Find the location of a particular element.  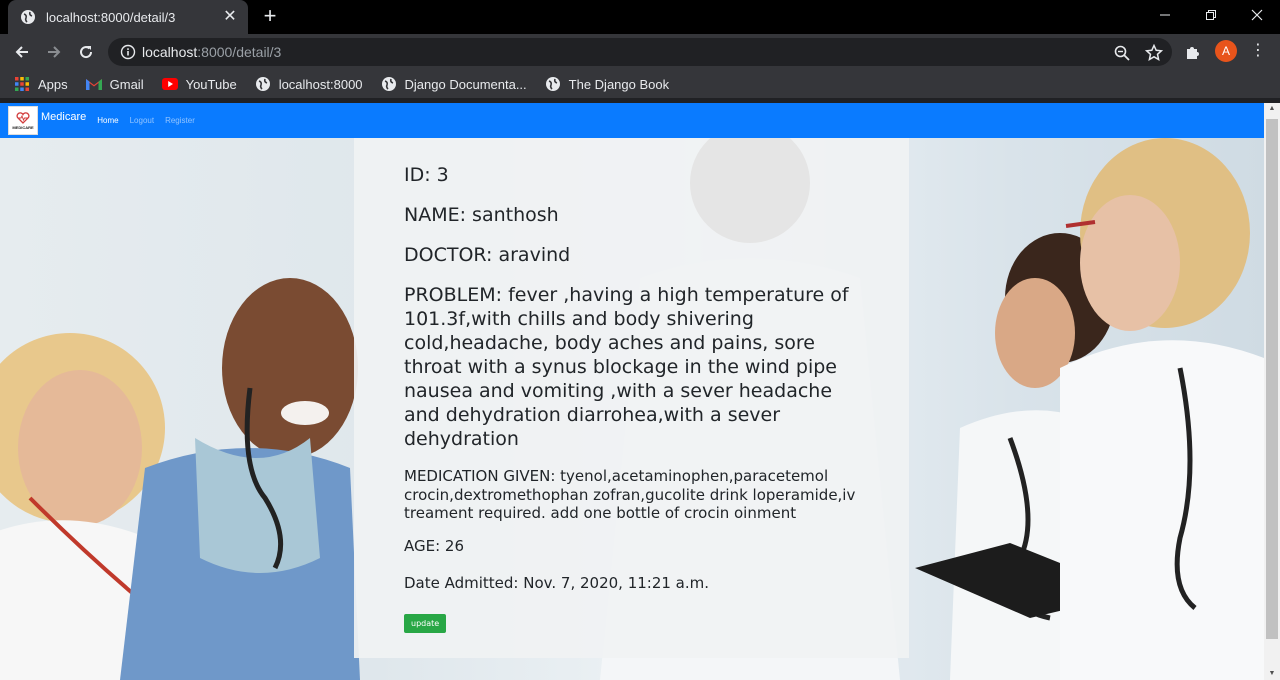

bookmark-django-book: The Django Book is located at coordinates (607, 84).